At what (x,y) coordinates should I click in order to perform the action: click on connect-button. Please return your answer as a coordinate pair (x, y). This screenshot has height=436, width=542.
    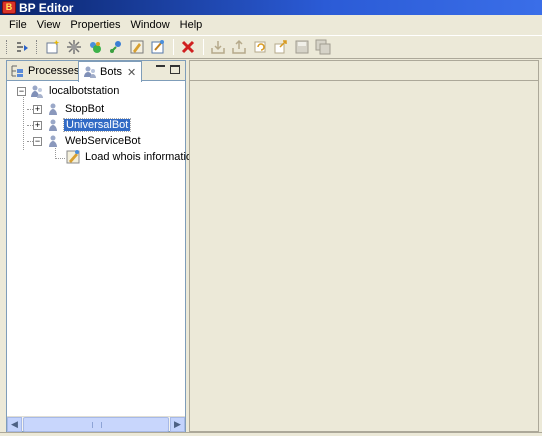
    Looking at the image, I should click on (116, 47).